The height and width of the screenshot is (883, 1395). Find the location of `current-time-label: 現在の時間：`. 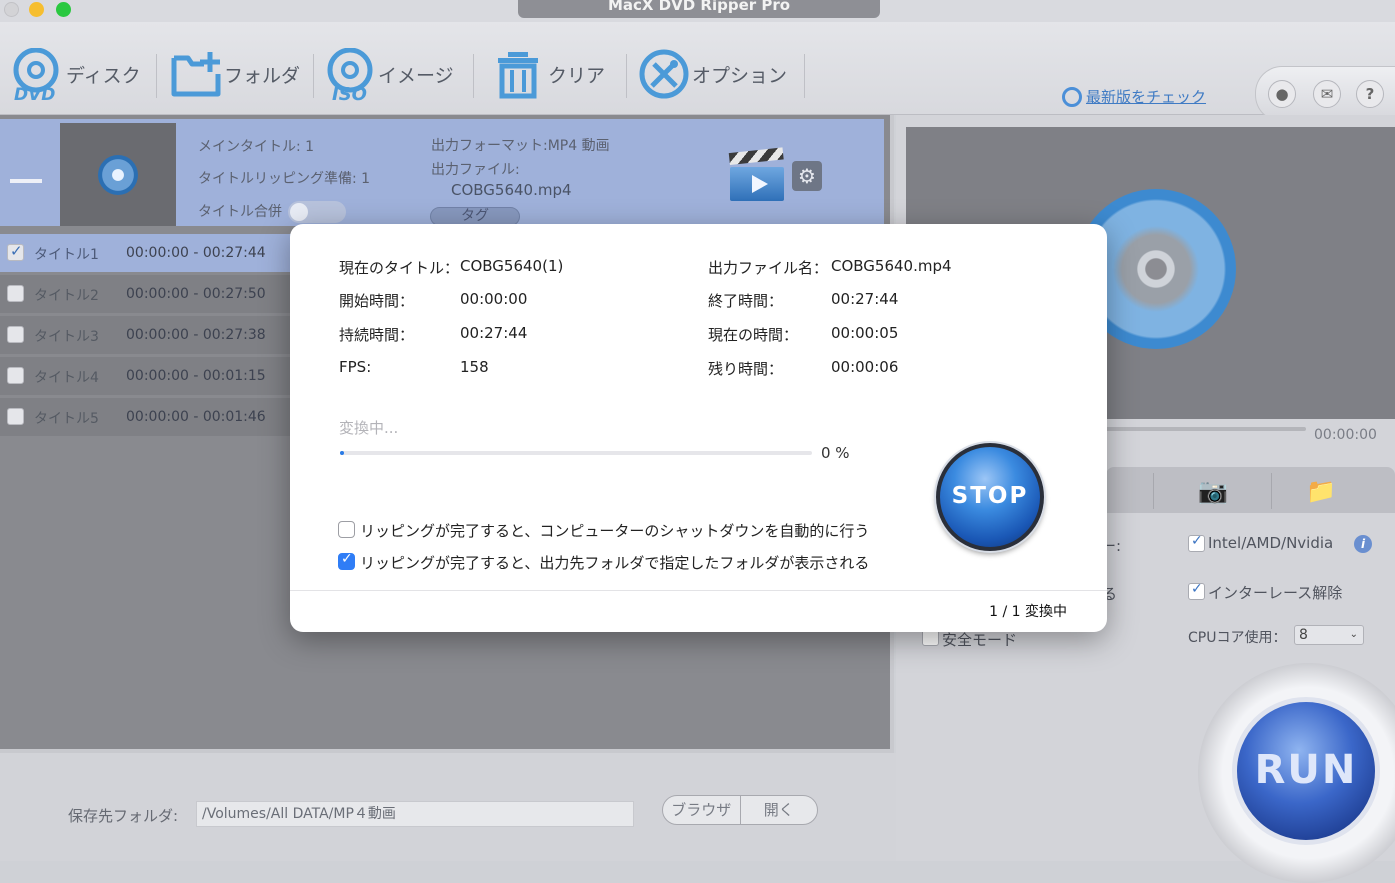

current-time-label: 現在の時間： is located at coordinates (753, 335).